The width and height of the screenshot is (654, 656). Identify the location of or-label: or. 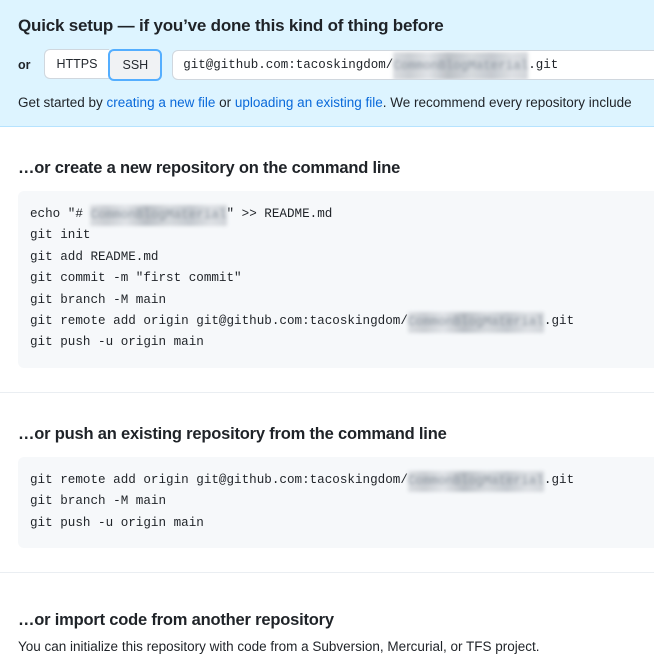
(24, 65).